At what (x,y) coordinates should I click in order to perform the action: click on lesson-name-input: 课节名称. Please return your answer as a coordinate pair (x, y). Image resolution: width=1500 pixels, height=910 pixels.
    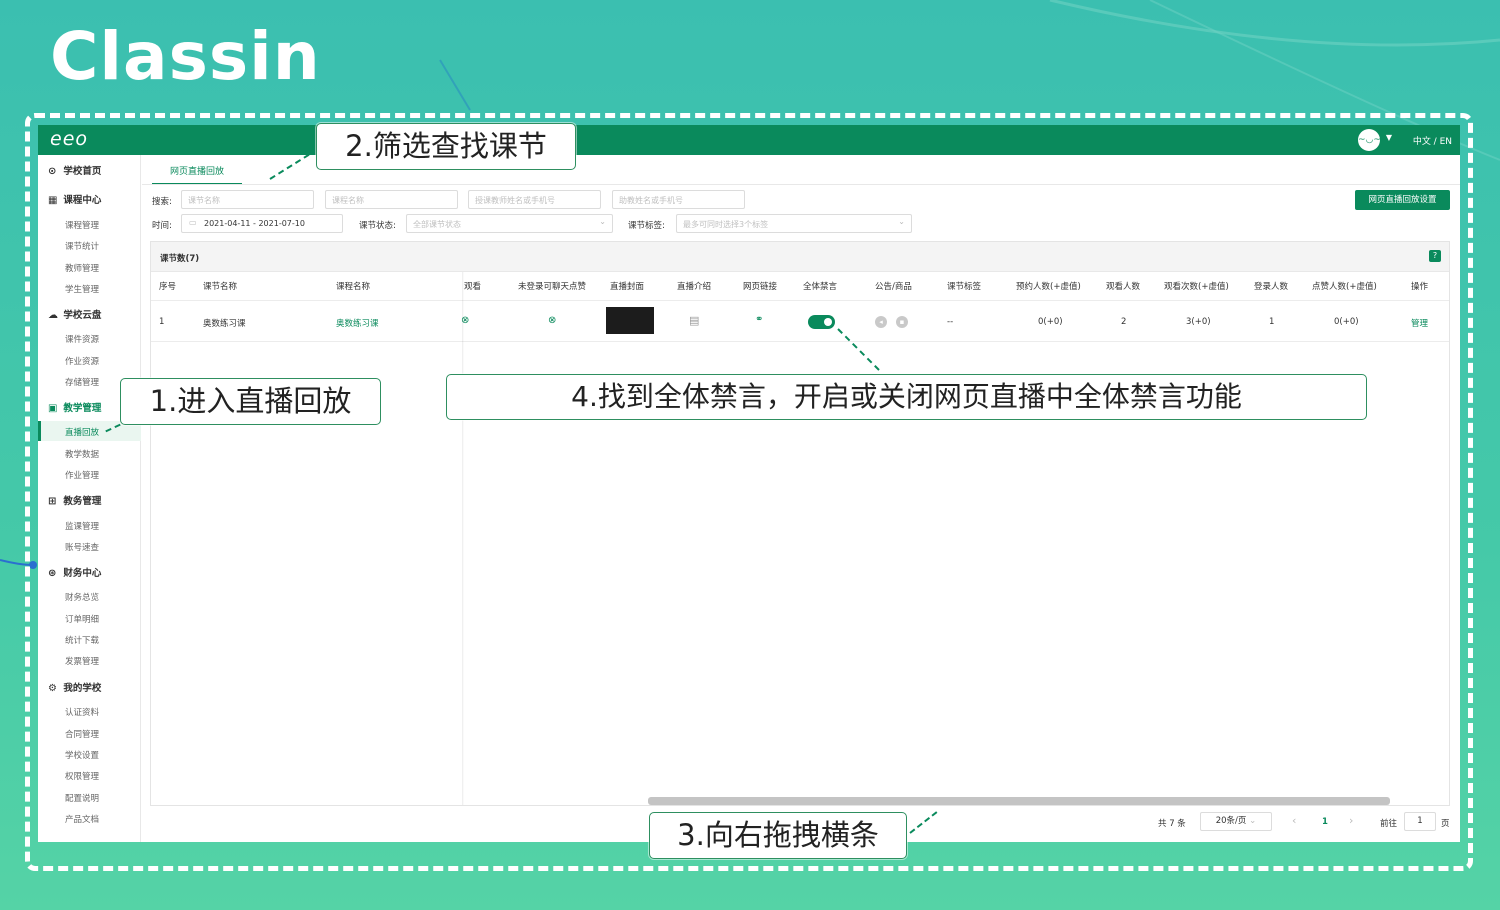
    Looking at the image, I should click on (247, 199).